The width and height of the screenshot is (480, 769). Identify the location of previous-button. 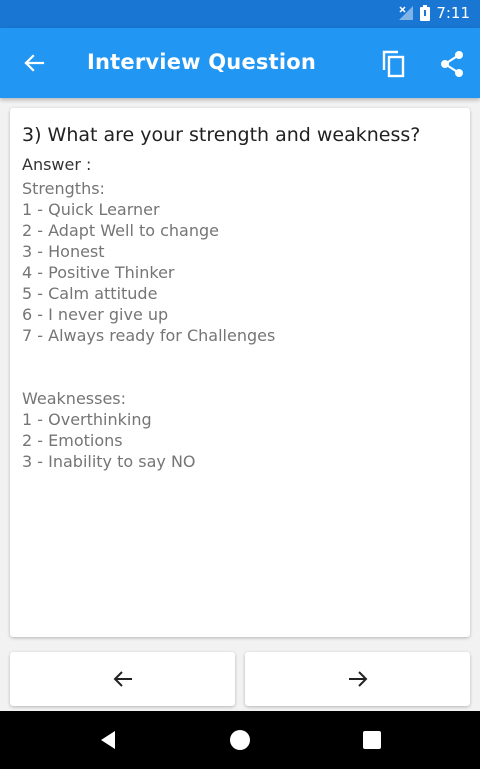
(122, 679).